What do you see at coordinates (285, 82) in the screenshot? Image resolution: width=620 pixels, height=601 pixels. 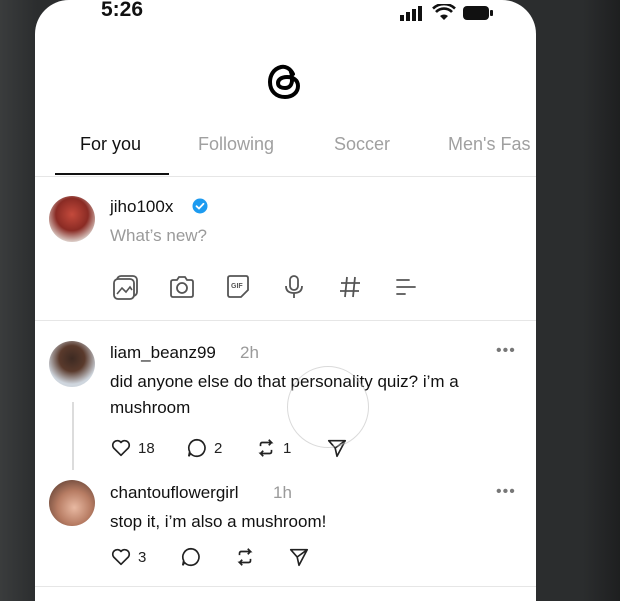 I see `threads-logo-icon` at bounding box center [285, 82].